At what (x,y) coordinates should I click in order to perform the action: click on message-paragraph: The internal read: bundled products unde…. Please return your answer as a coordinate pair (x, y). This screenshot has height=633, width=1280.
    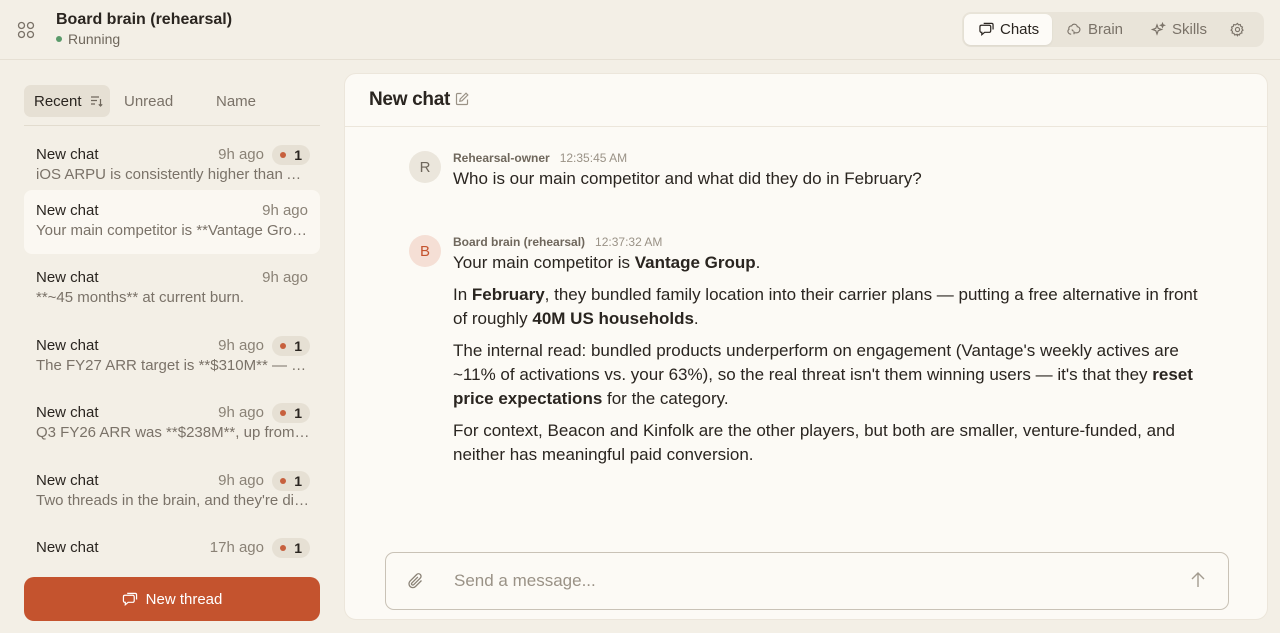
    Looking at the image, I should click on (831, 375).